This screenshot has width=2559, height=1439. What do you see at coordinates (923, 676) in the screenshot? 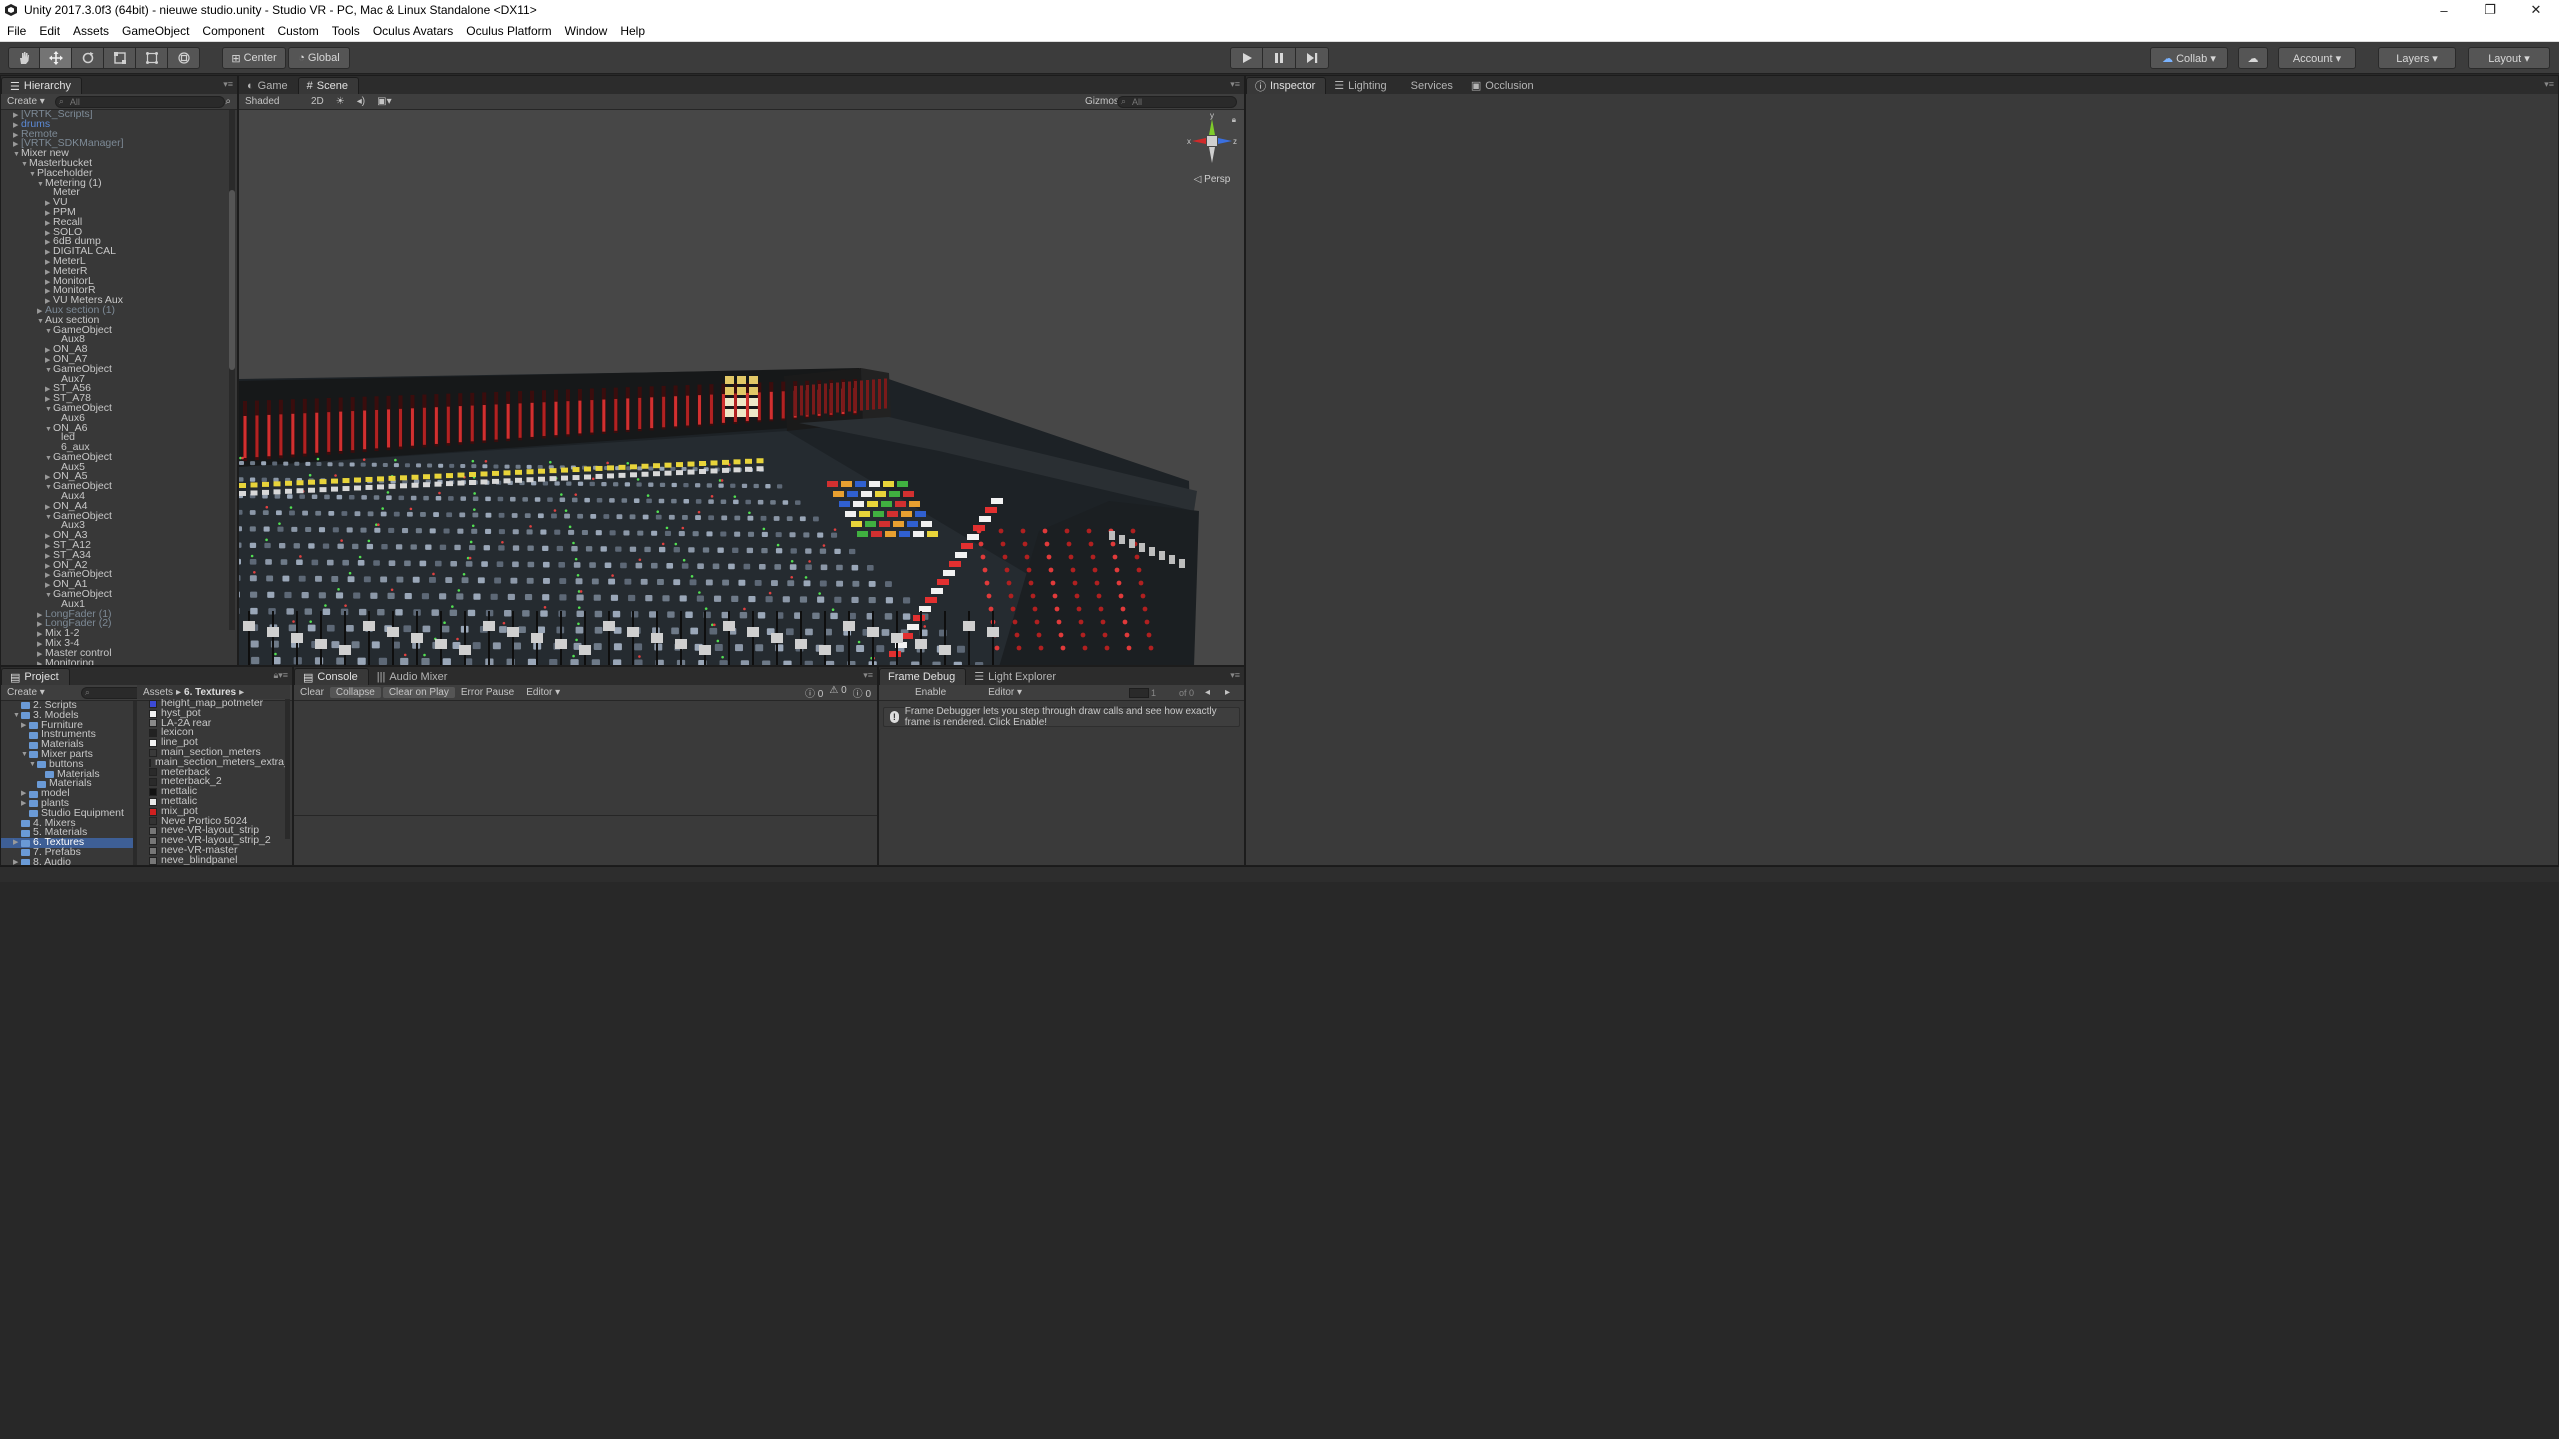
I see `tab-frame-debug: Frame Debug` at bounding box center [923, 676].